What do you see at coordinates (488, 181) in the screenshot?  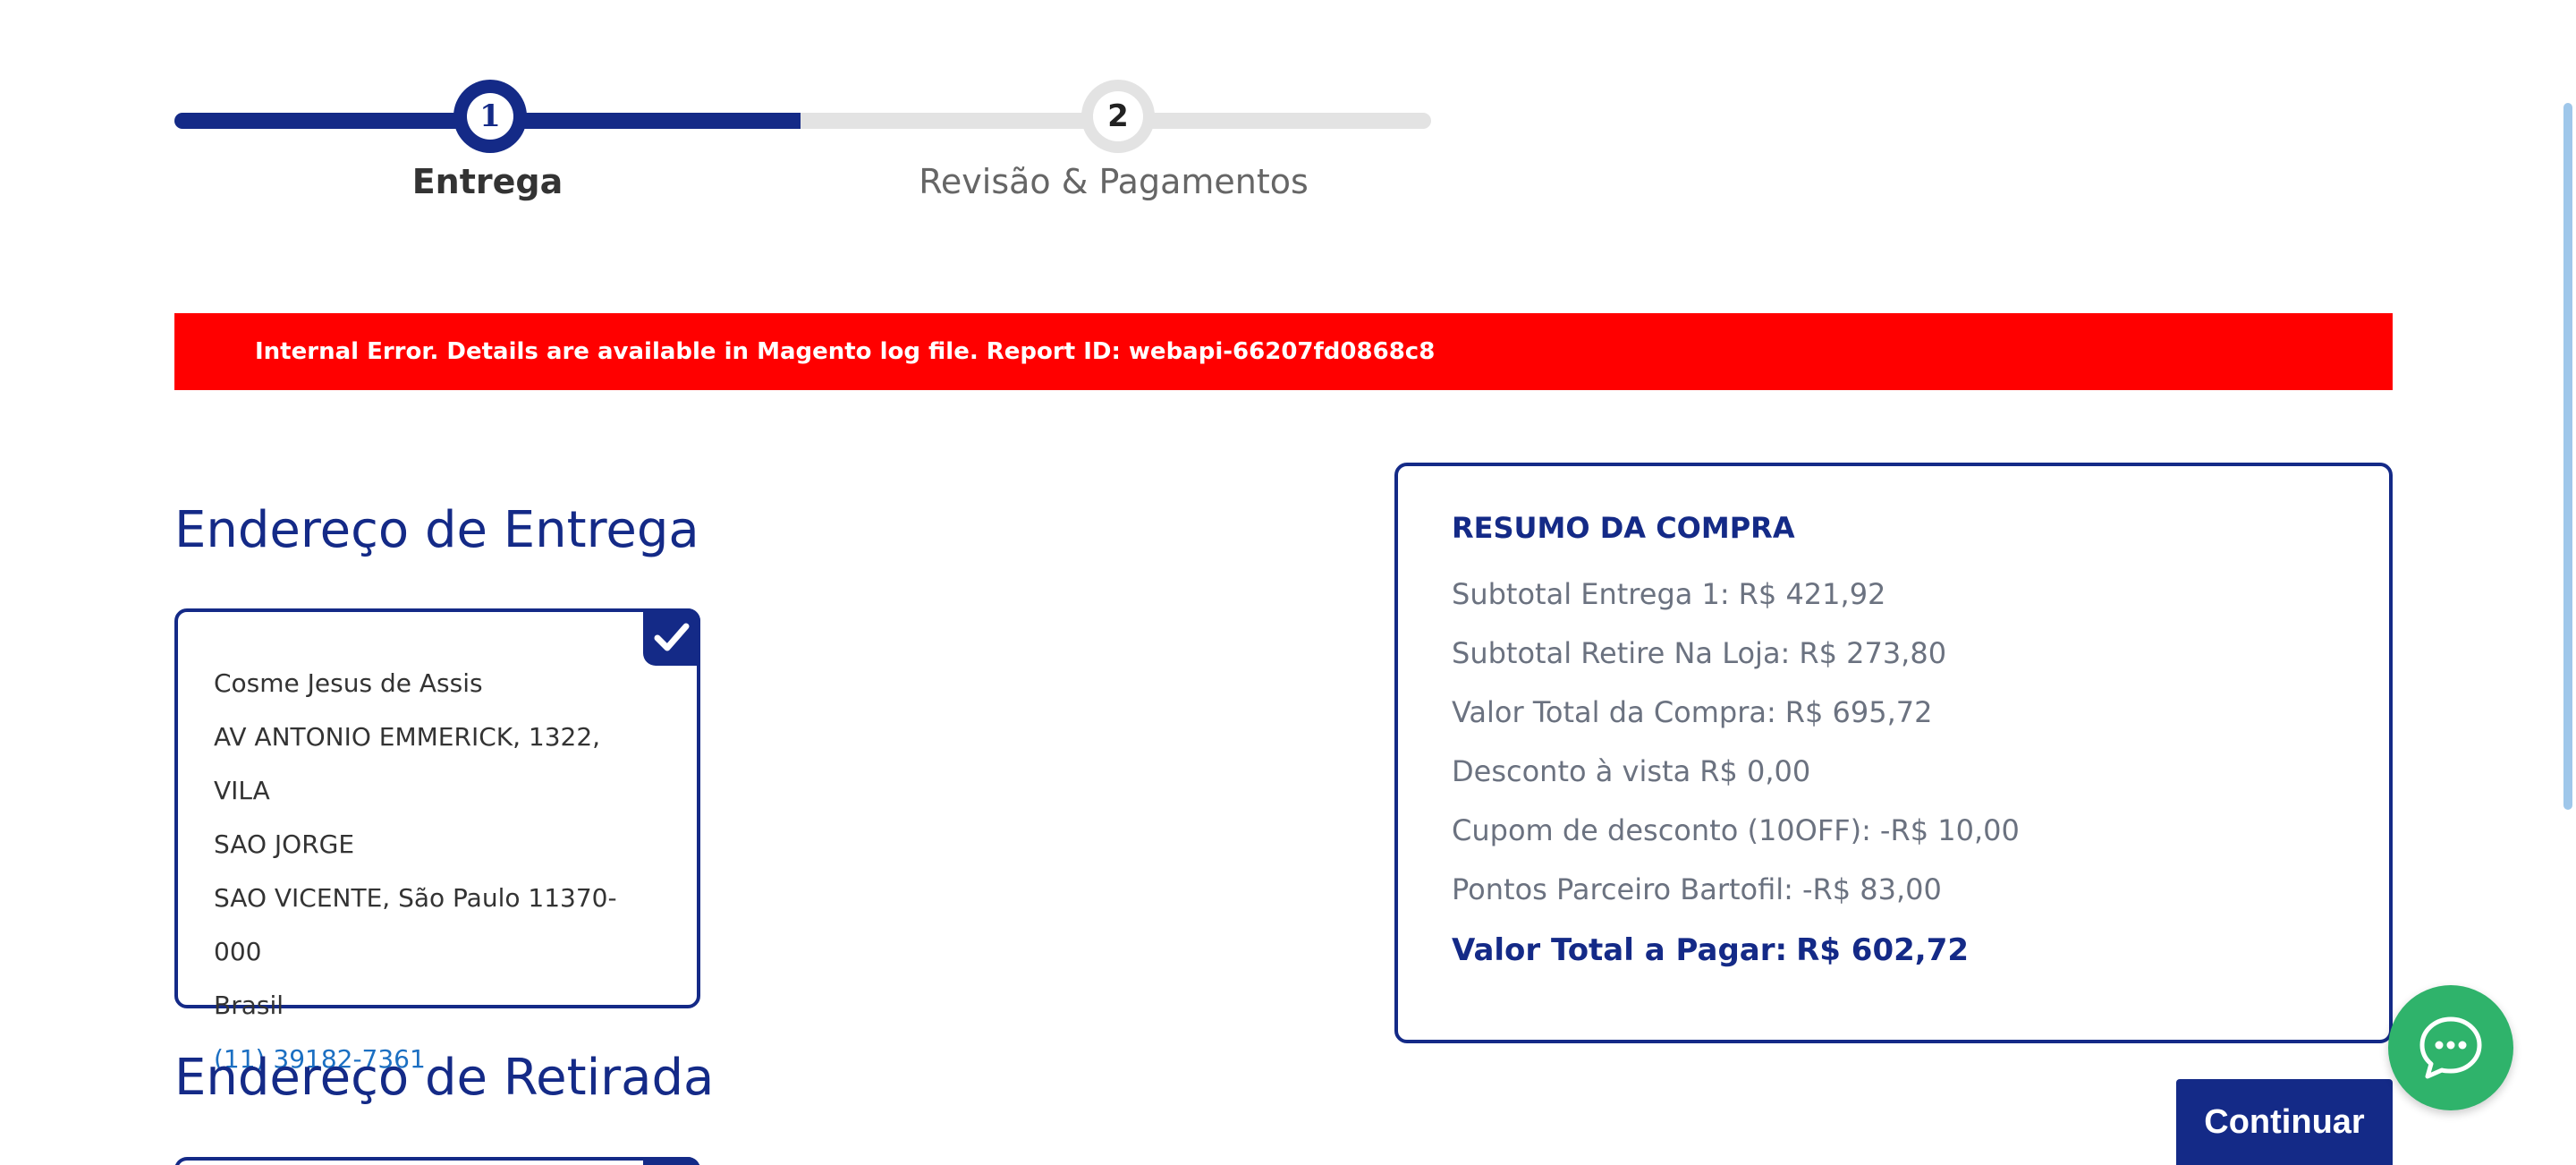 I see `step-1-label: Entrega` at bounding box center [488, 181].